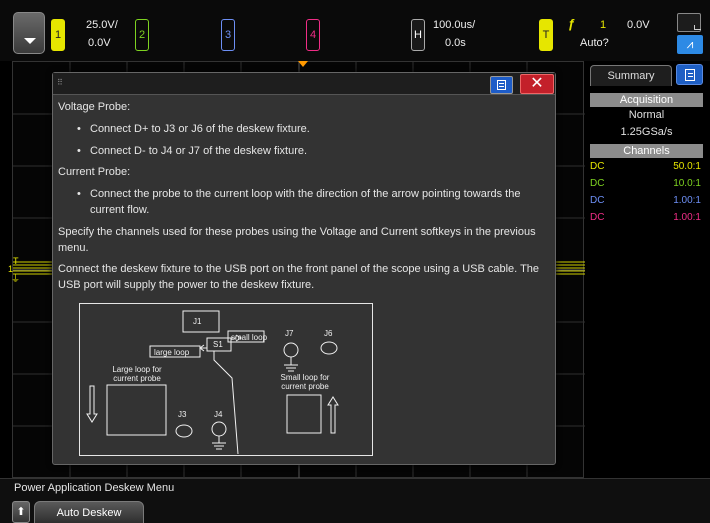 This screenshot has height=523, width=710. I want to click on trigger-level-marker: T, so click(16, 261).